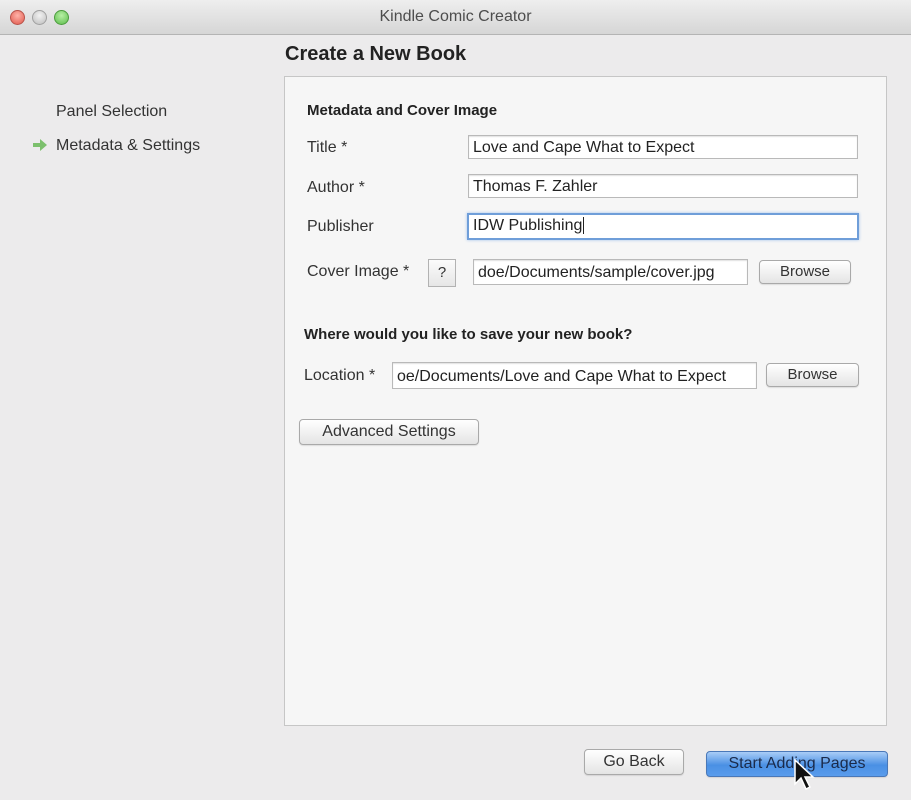 This screenshot has width=911, height=800. Describe the element at coordinates (327, 147) in the screenshot. I see `title-label: Title *` at that location.